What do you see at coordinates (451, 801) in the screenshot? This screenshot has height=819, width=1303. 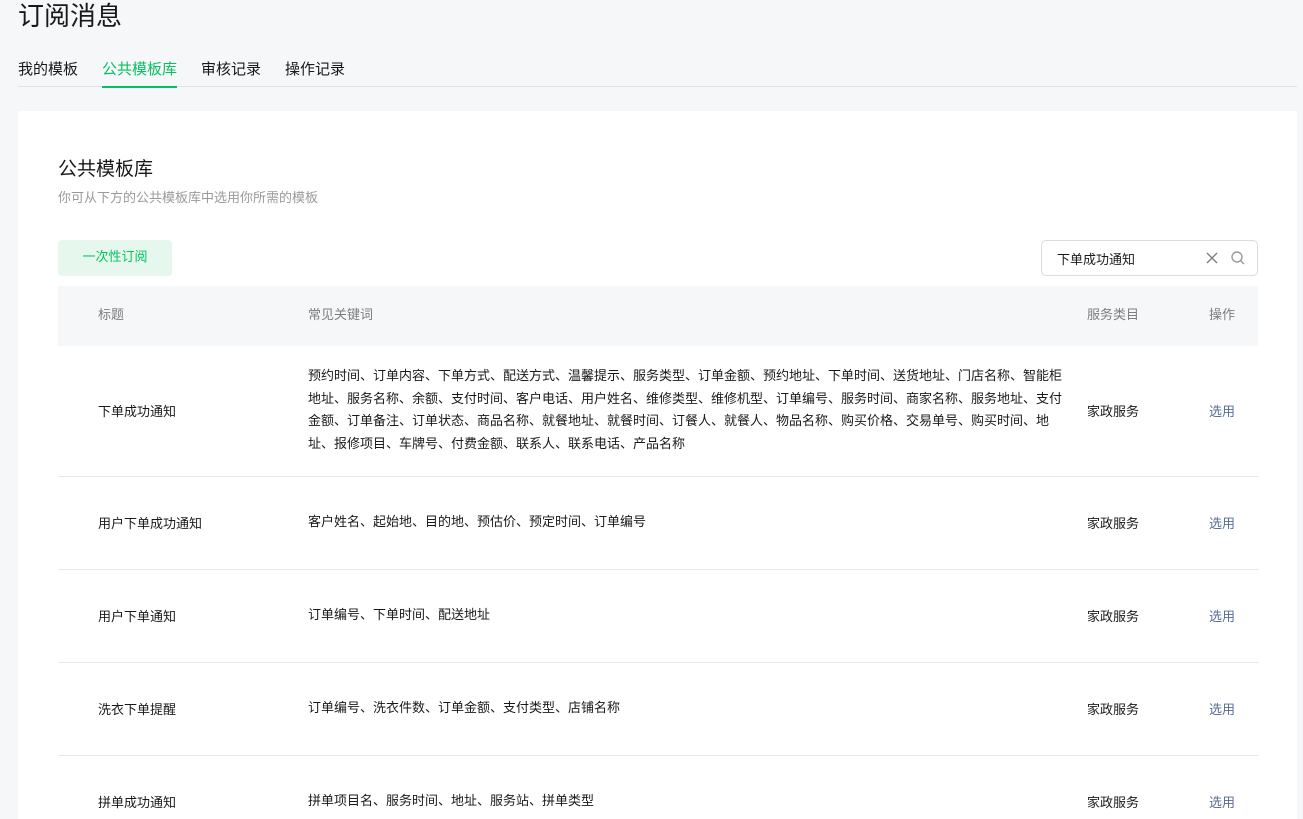 I see `row-keywords: 拼单项目名、服务时间、地址、服务站、拼单类型` at bounding box center [451, 801].